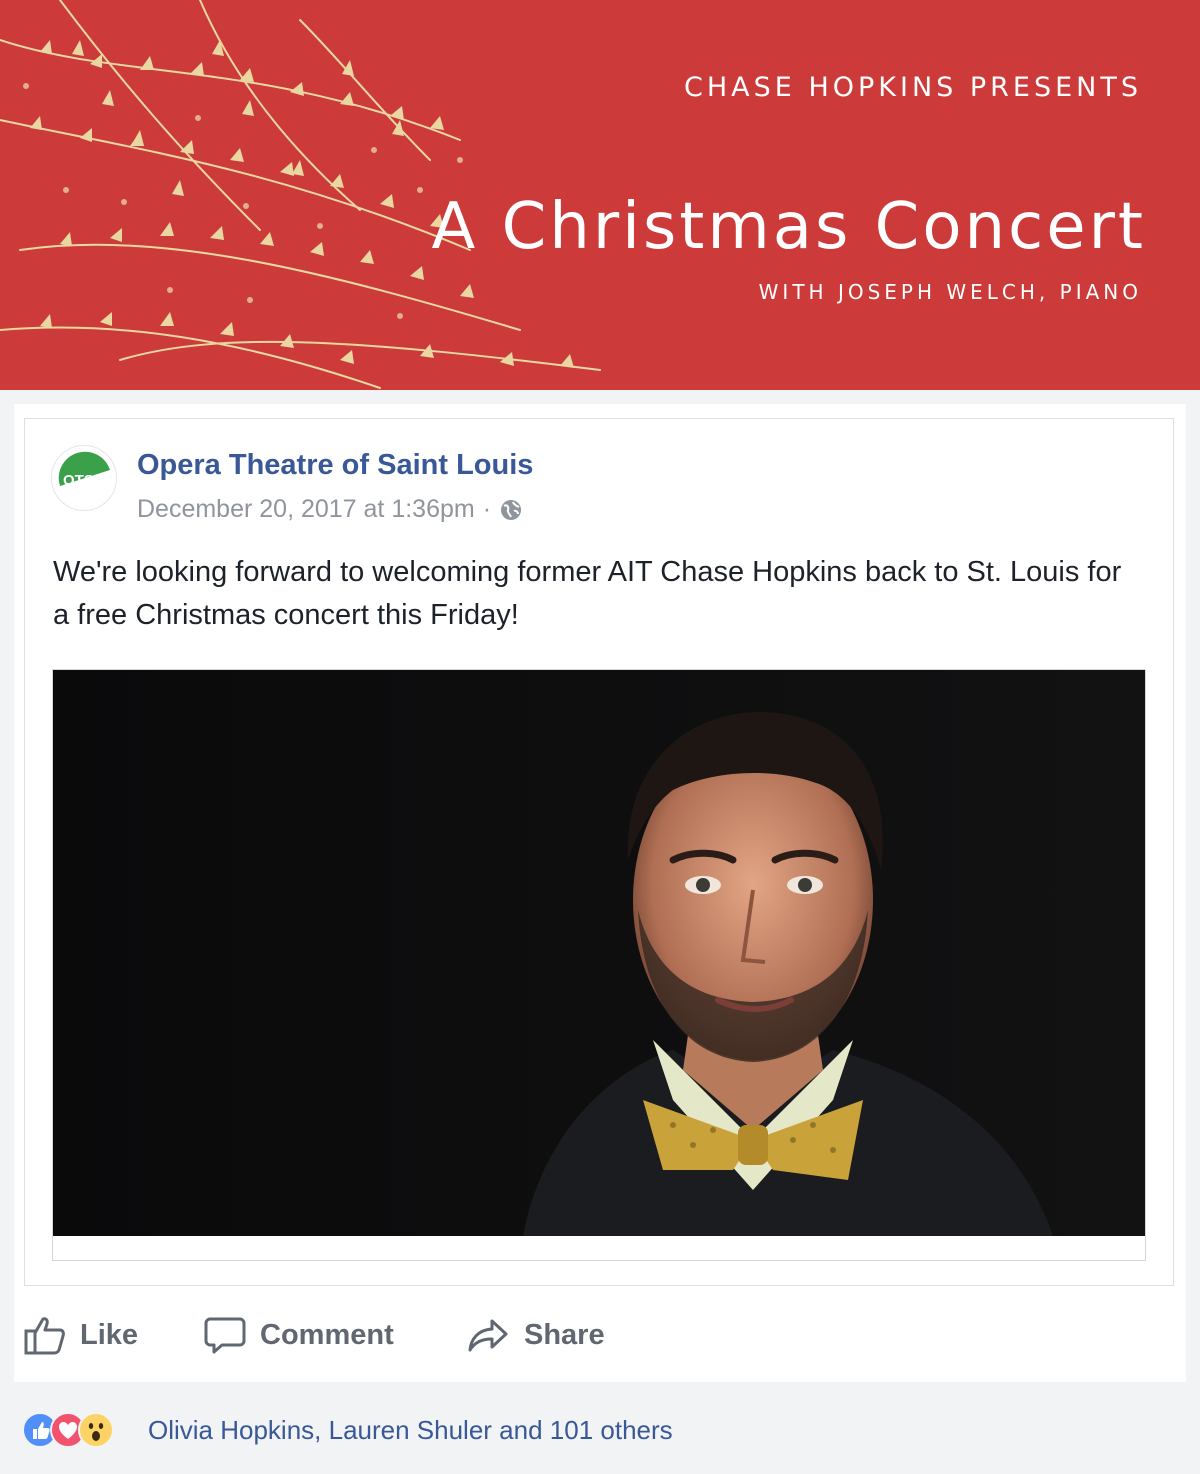  I want to click on post-meta: December 20, 2017 at 1:36pm ·, so click(330, 509).